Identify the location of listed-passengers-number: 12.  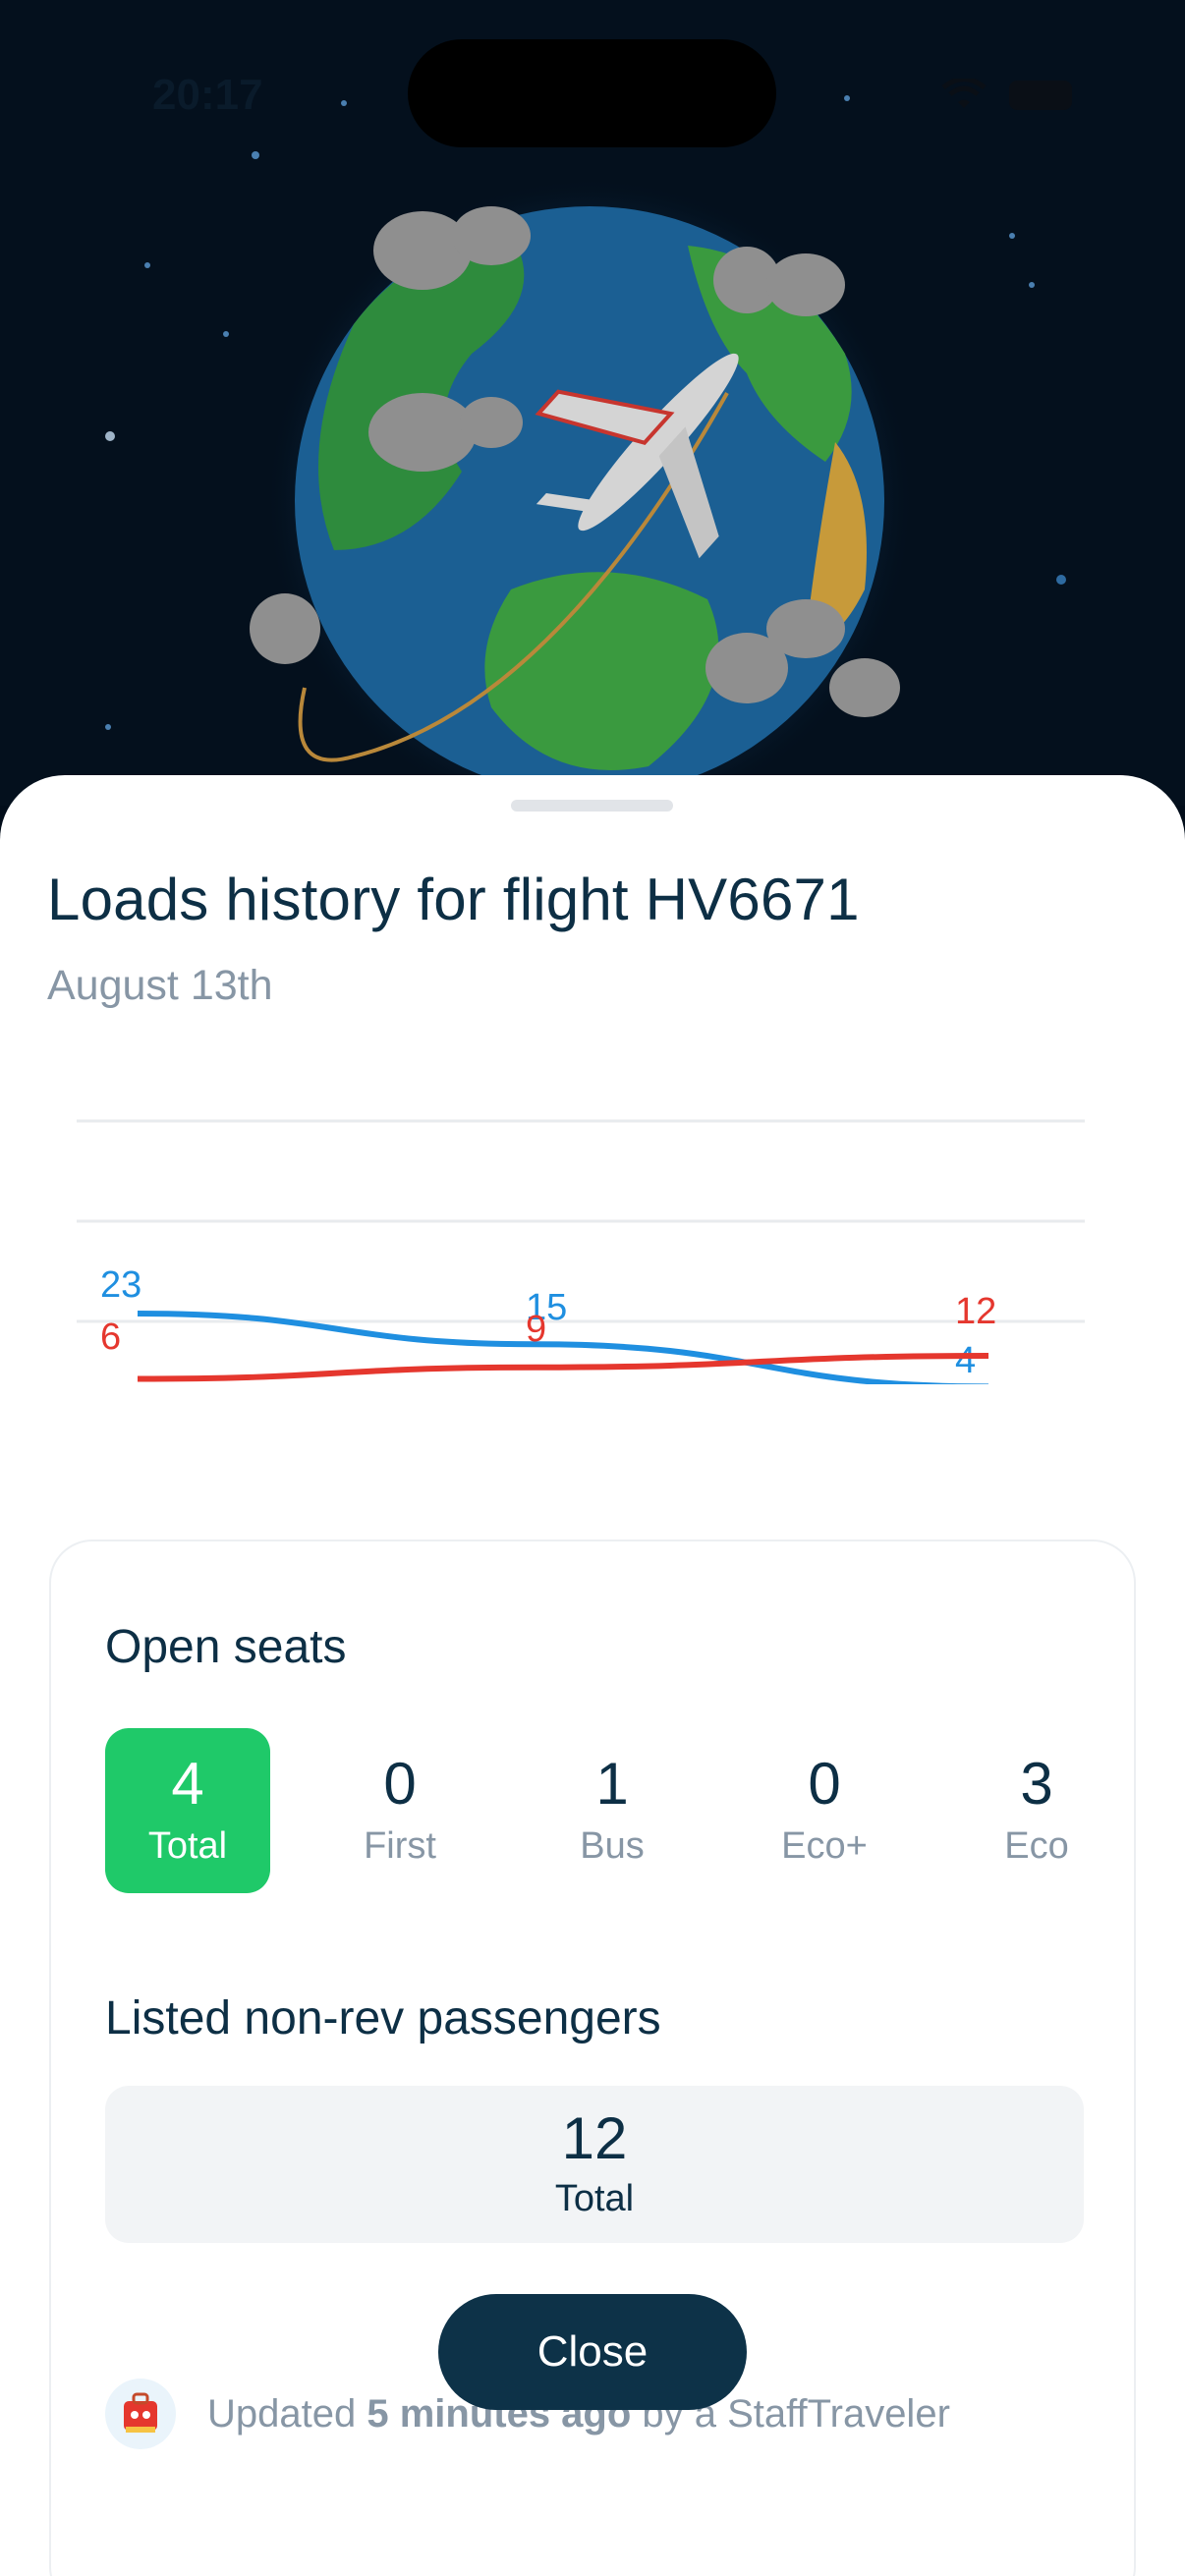
(594, 2137).